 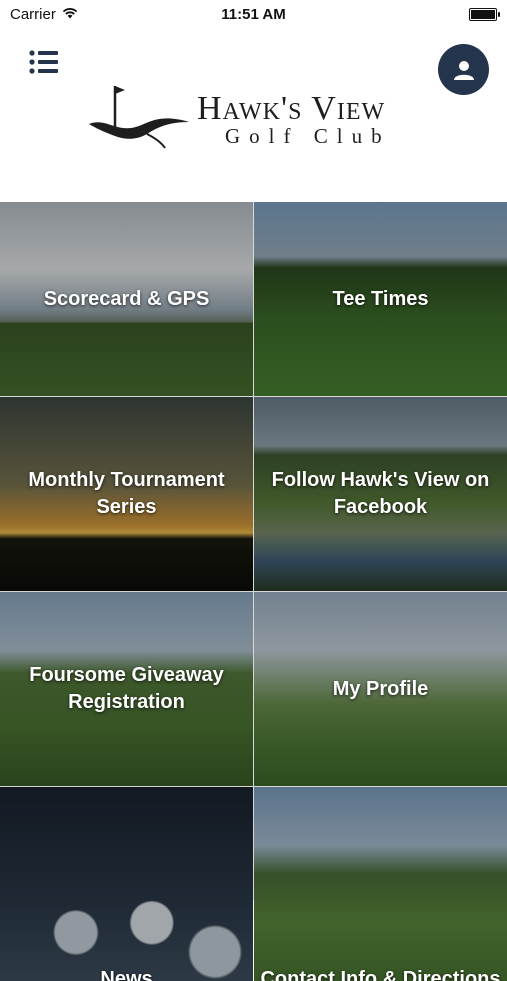 I want to click on tile-facebook: Follow Hawk's View on Facebook, so click(x=380, y=494).